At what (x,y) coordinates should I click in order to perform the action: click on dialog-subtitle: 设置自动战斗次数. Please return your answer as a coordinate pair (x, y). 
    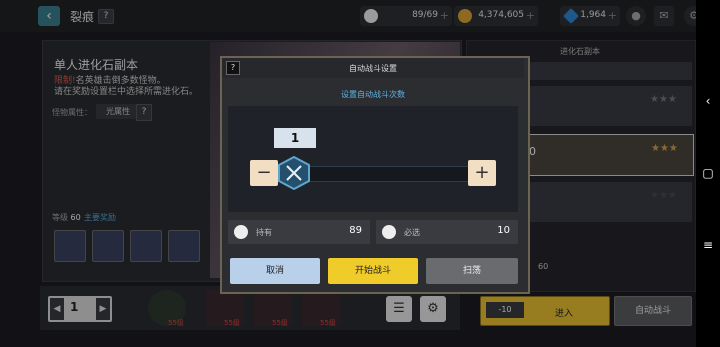
    Looking at the image, I should click on (373, 94).